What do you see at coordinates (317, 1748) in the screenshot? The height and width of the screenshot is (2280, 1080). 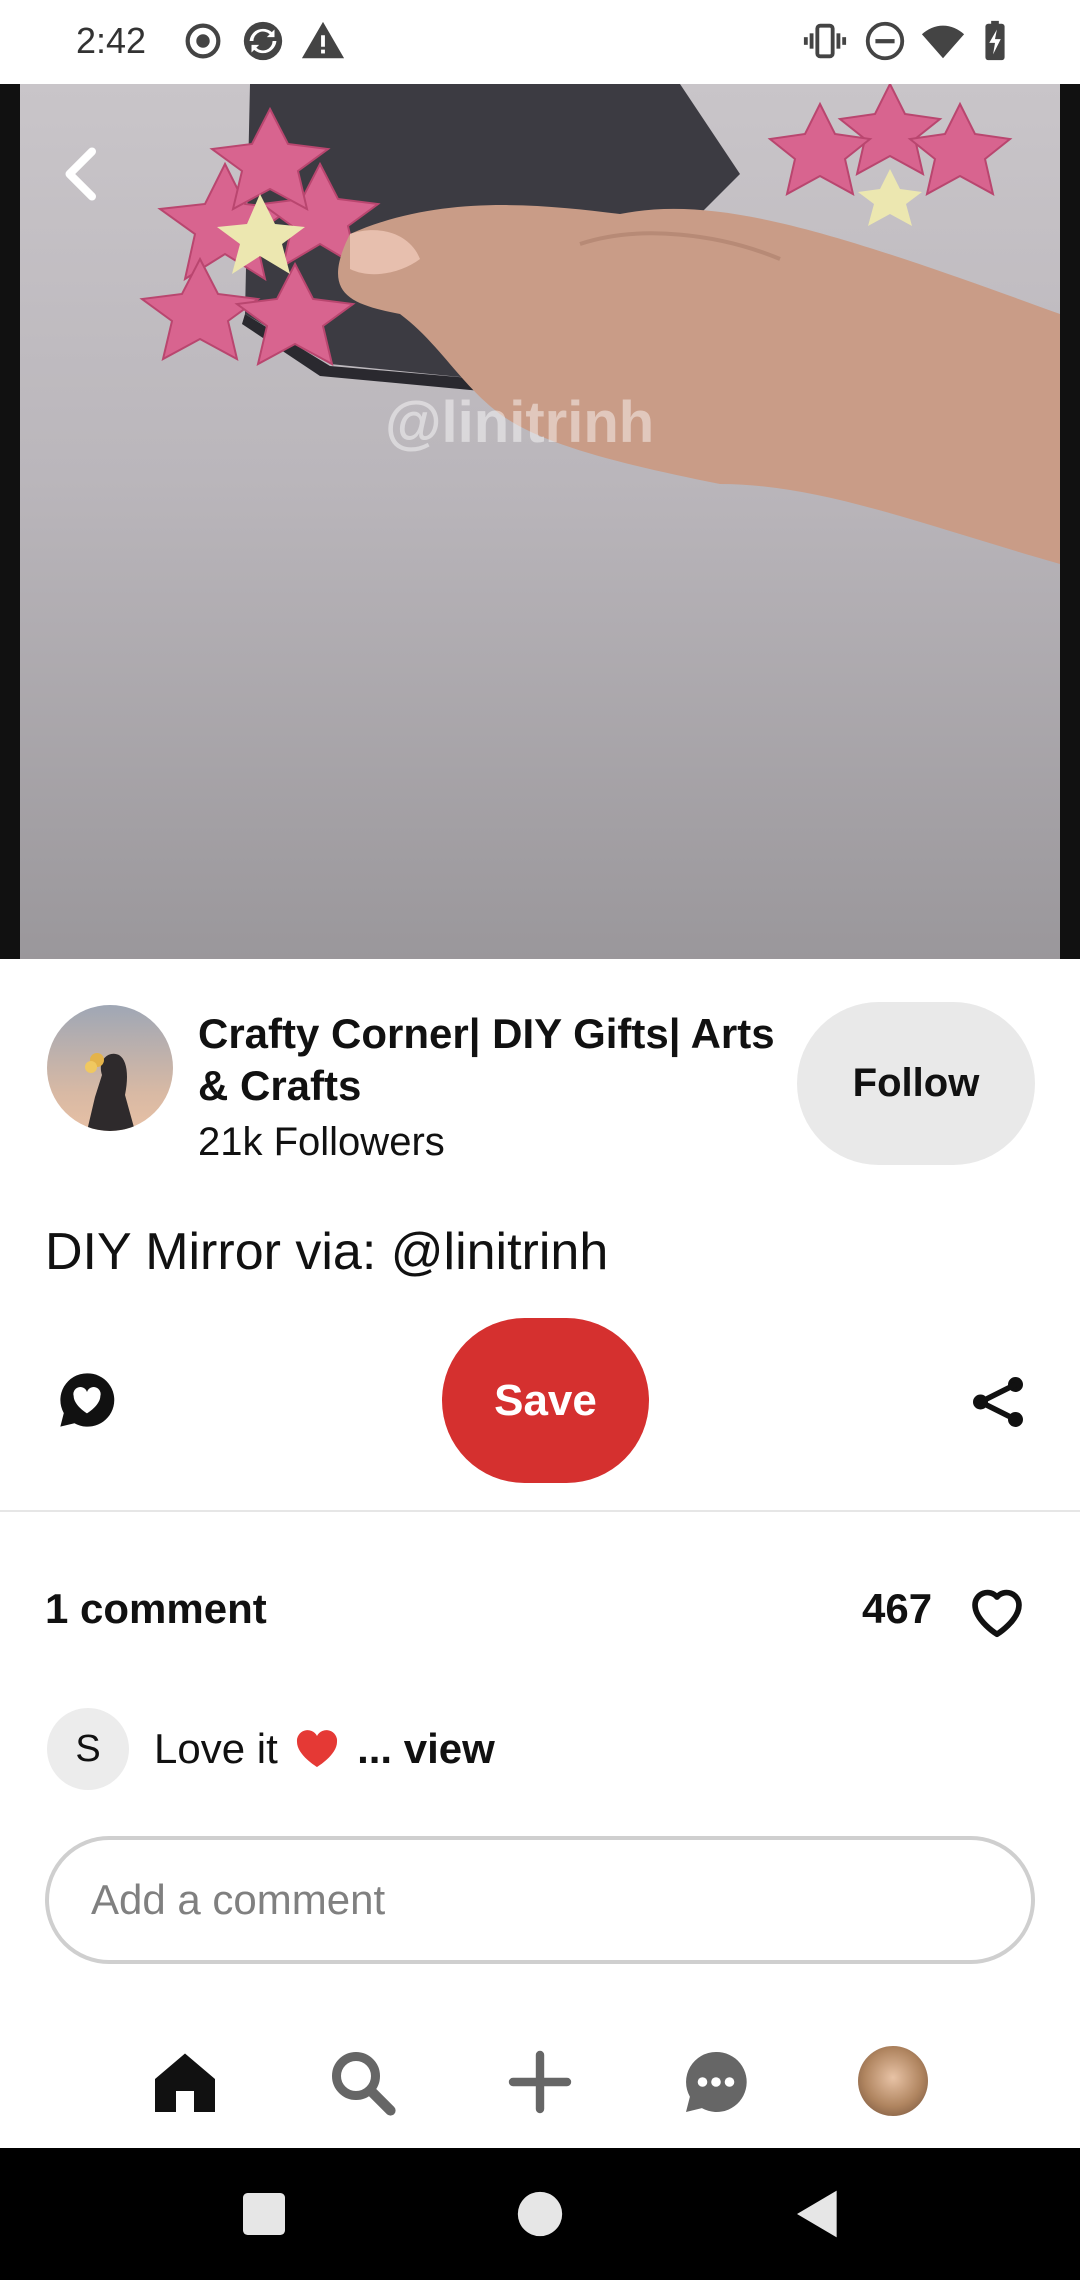 I see `red-heart-emoji-icon` at bounding box center [317, 1748].